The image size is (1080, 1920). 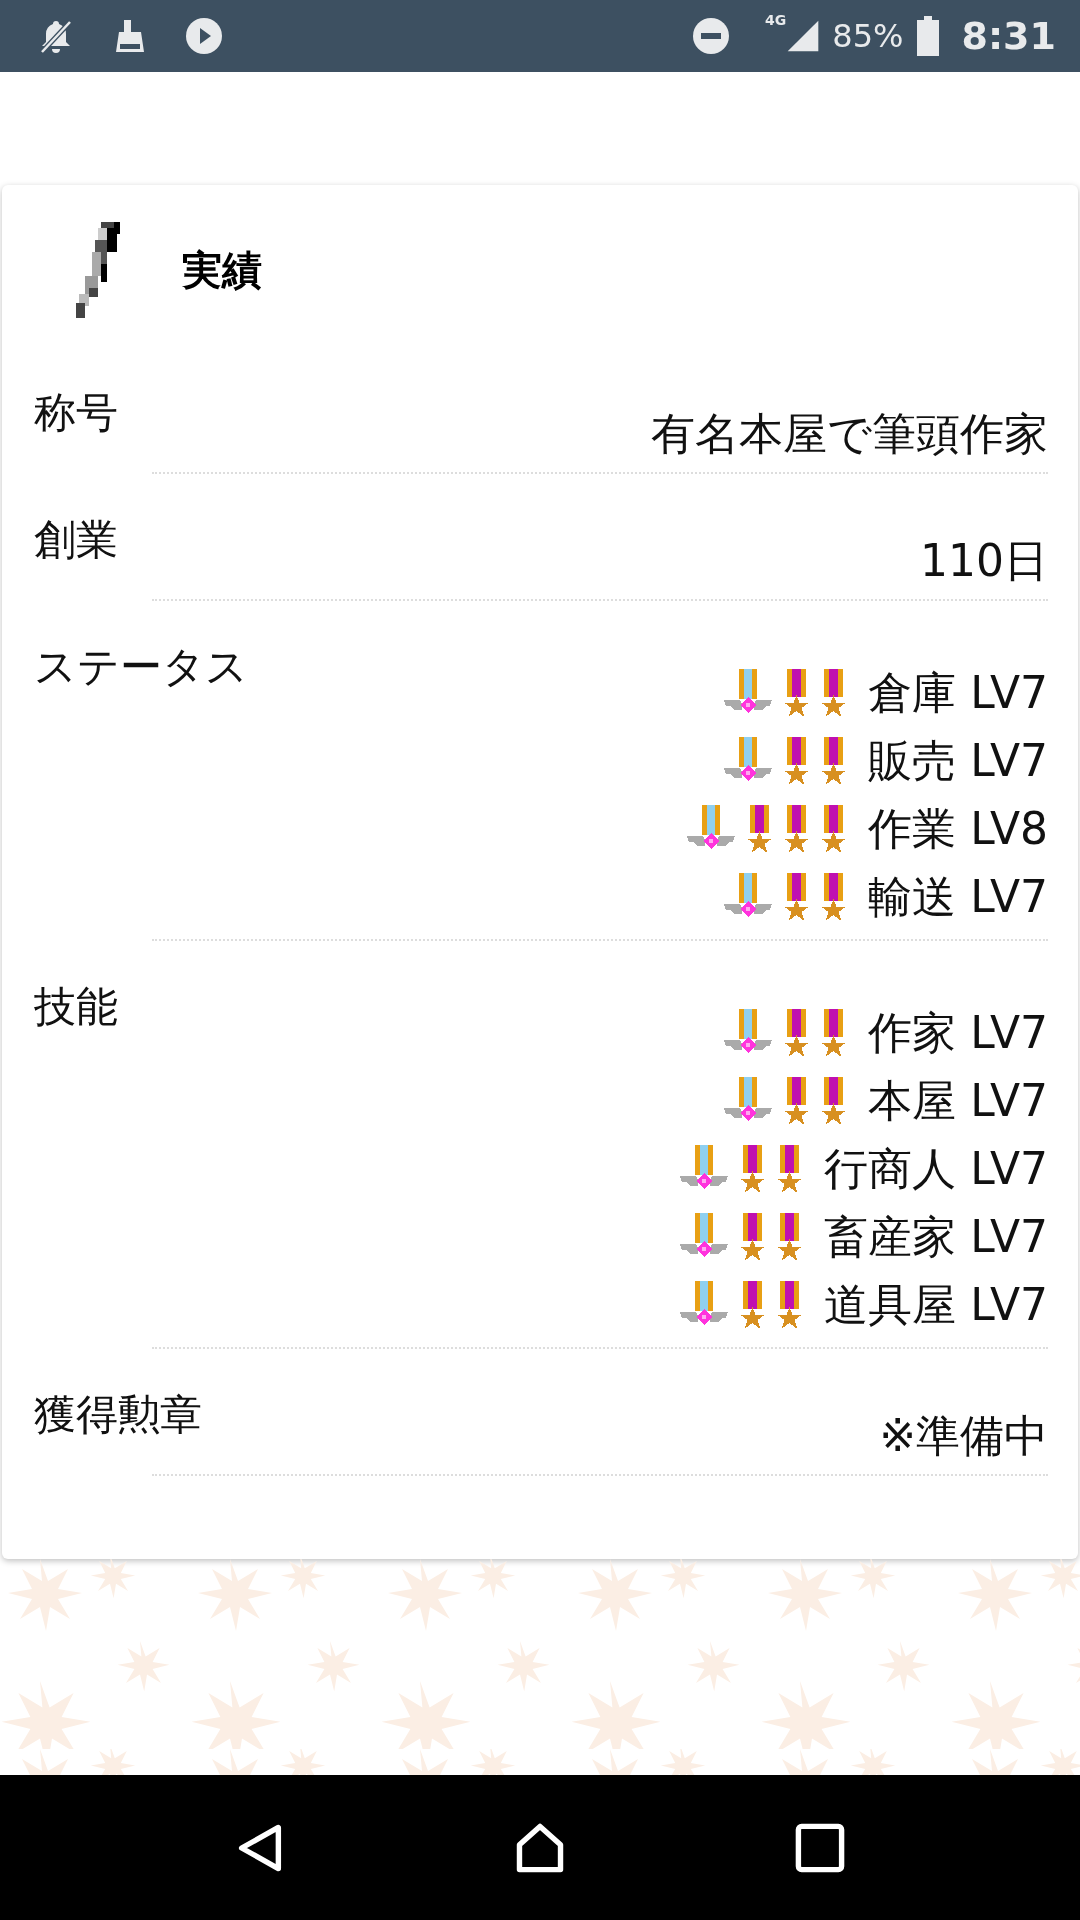 I want to click on row-value: ※準備中, so click(x=963, y=1436).